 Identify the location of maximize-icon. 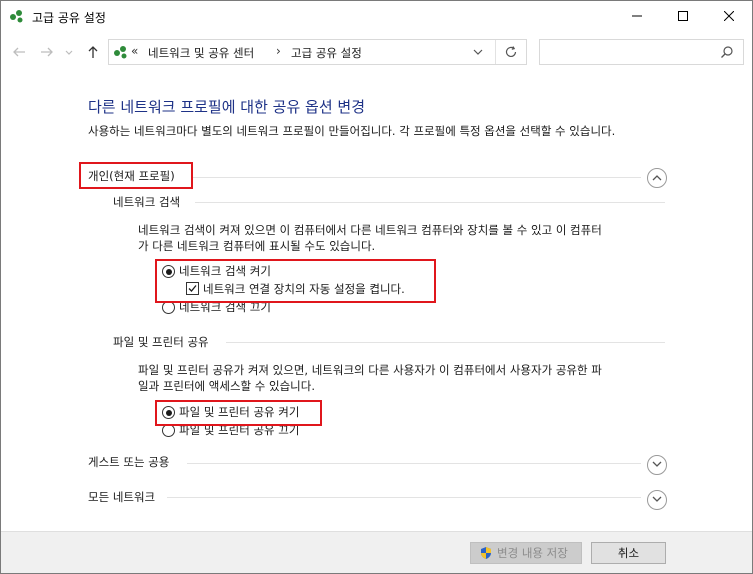
(683, 16).